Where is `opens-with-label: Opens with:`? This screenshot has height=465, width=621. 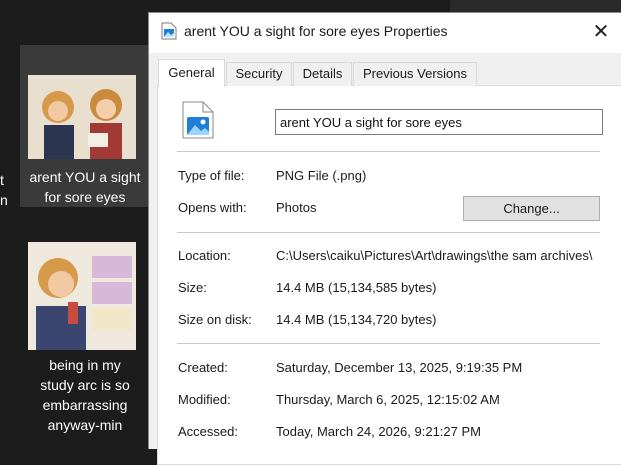
opens-with-label: Opens with: is located at coordinates (212, 207).